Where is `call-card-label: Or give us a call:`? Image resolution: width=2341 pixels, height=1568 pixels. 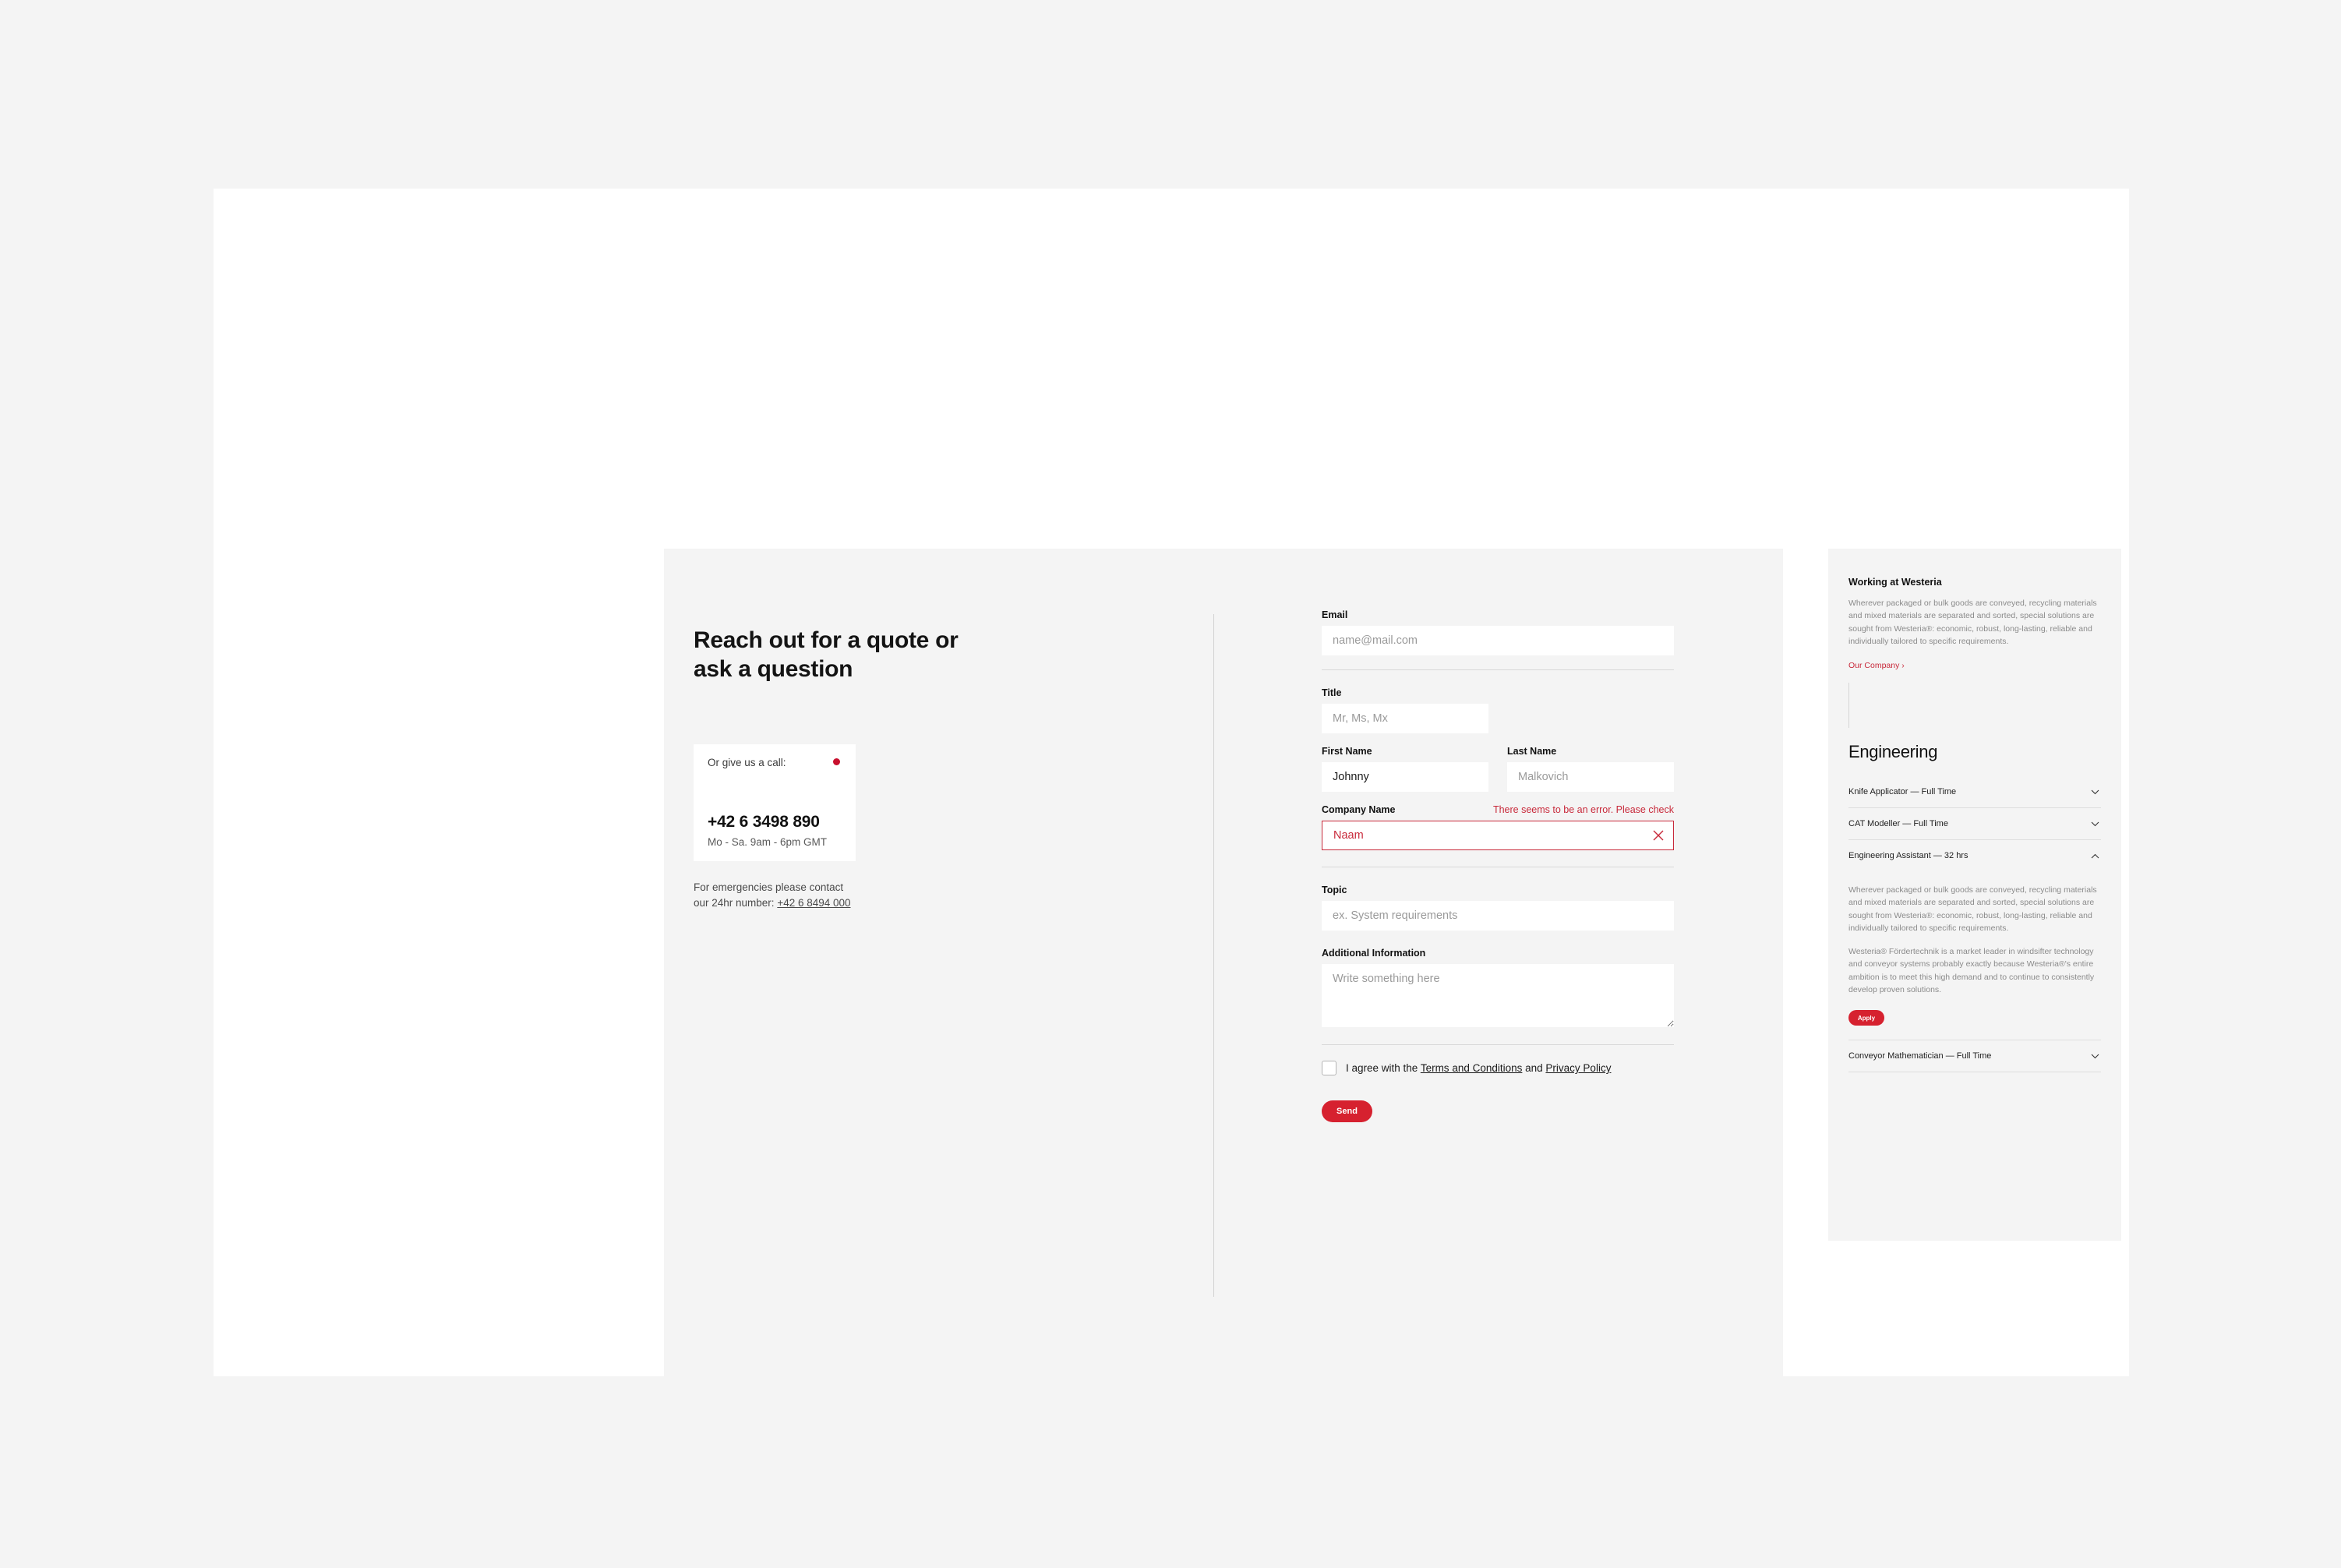
call-card-label: Or give us a call: is located at coordinates (747, 762).